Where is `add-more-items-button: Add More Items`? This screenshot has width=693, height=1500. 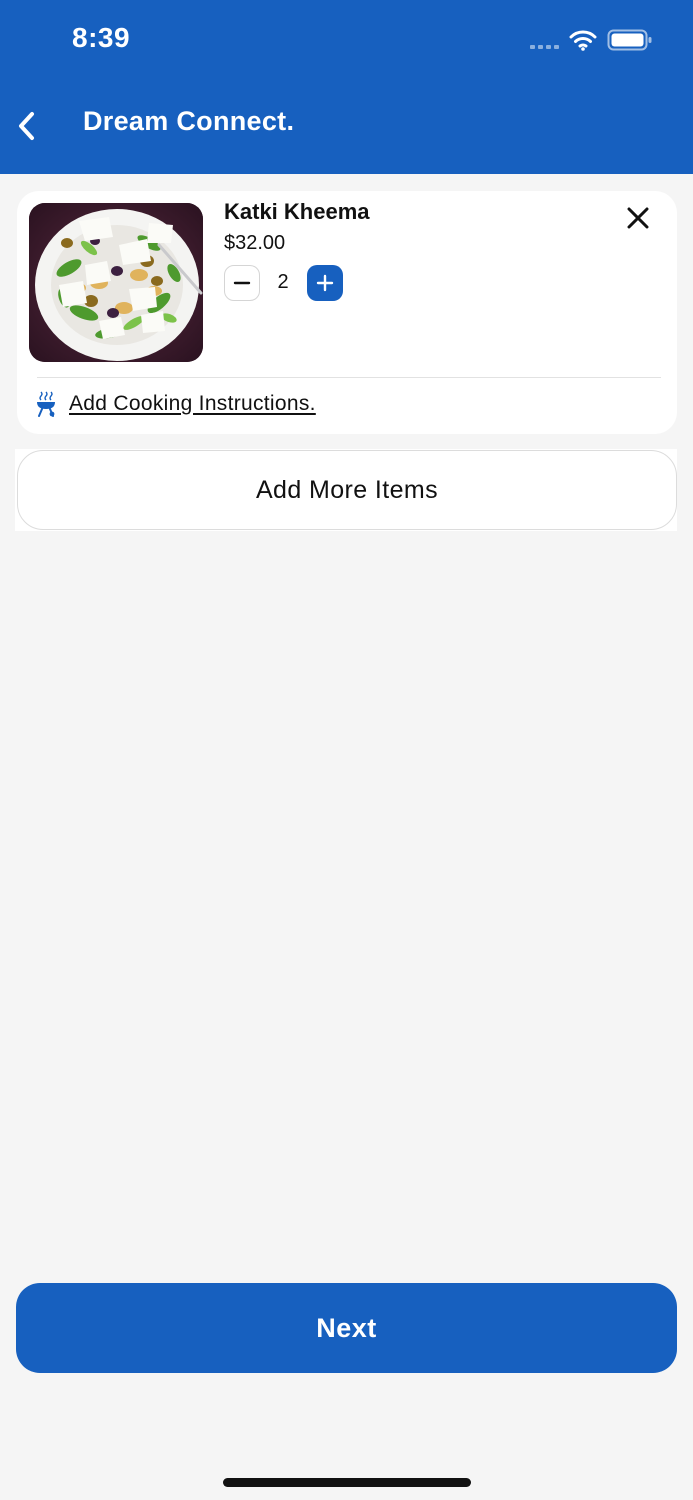 add-more-items-button: Add More Items is located at coordinates (347, 490).